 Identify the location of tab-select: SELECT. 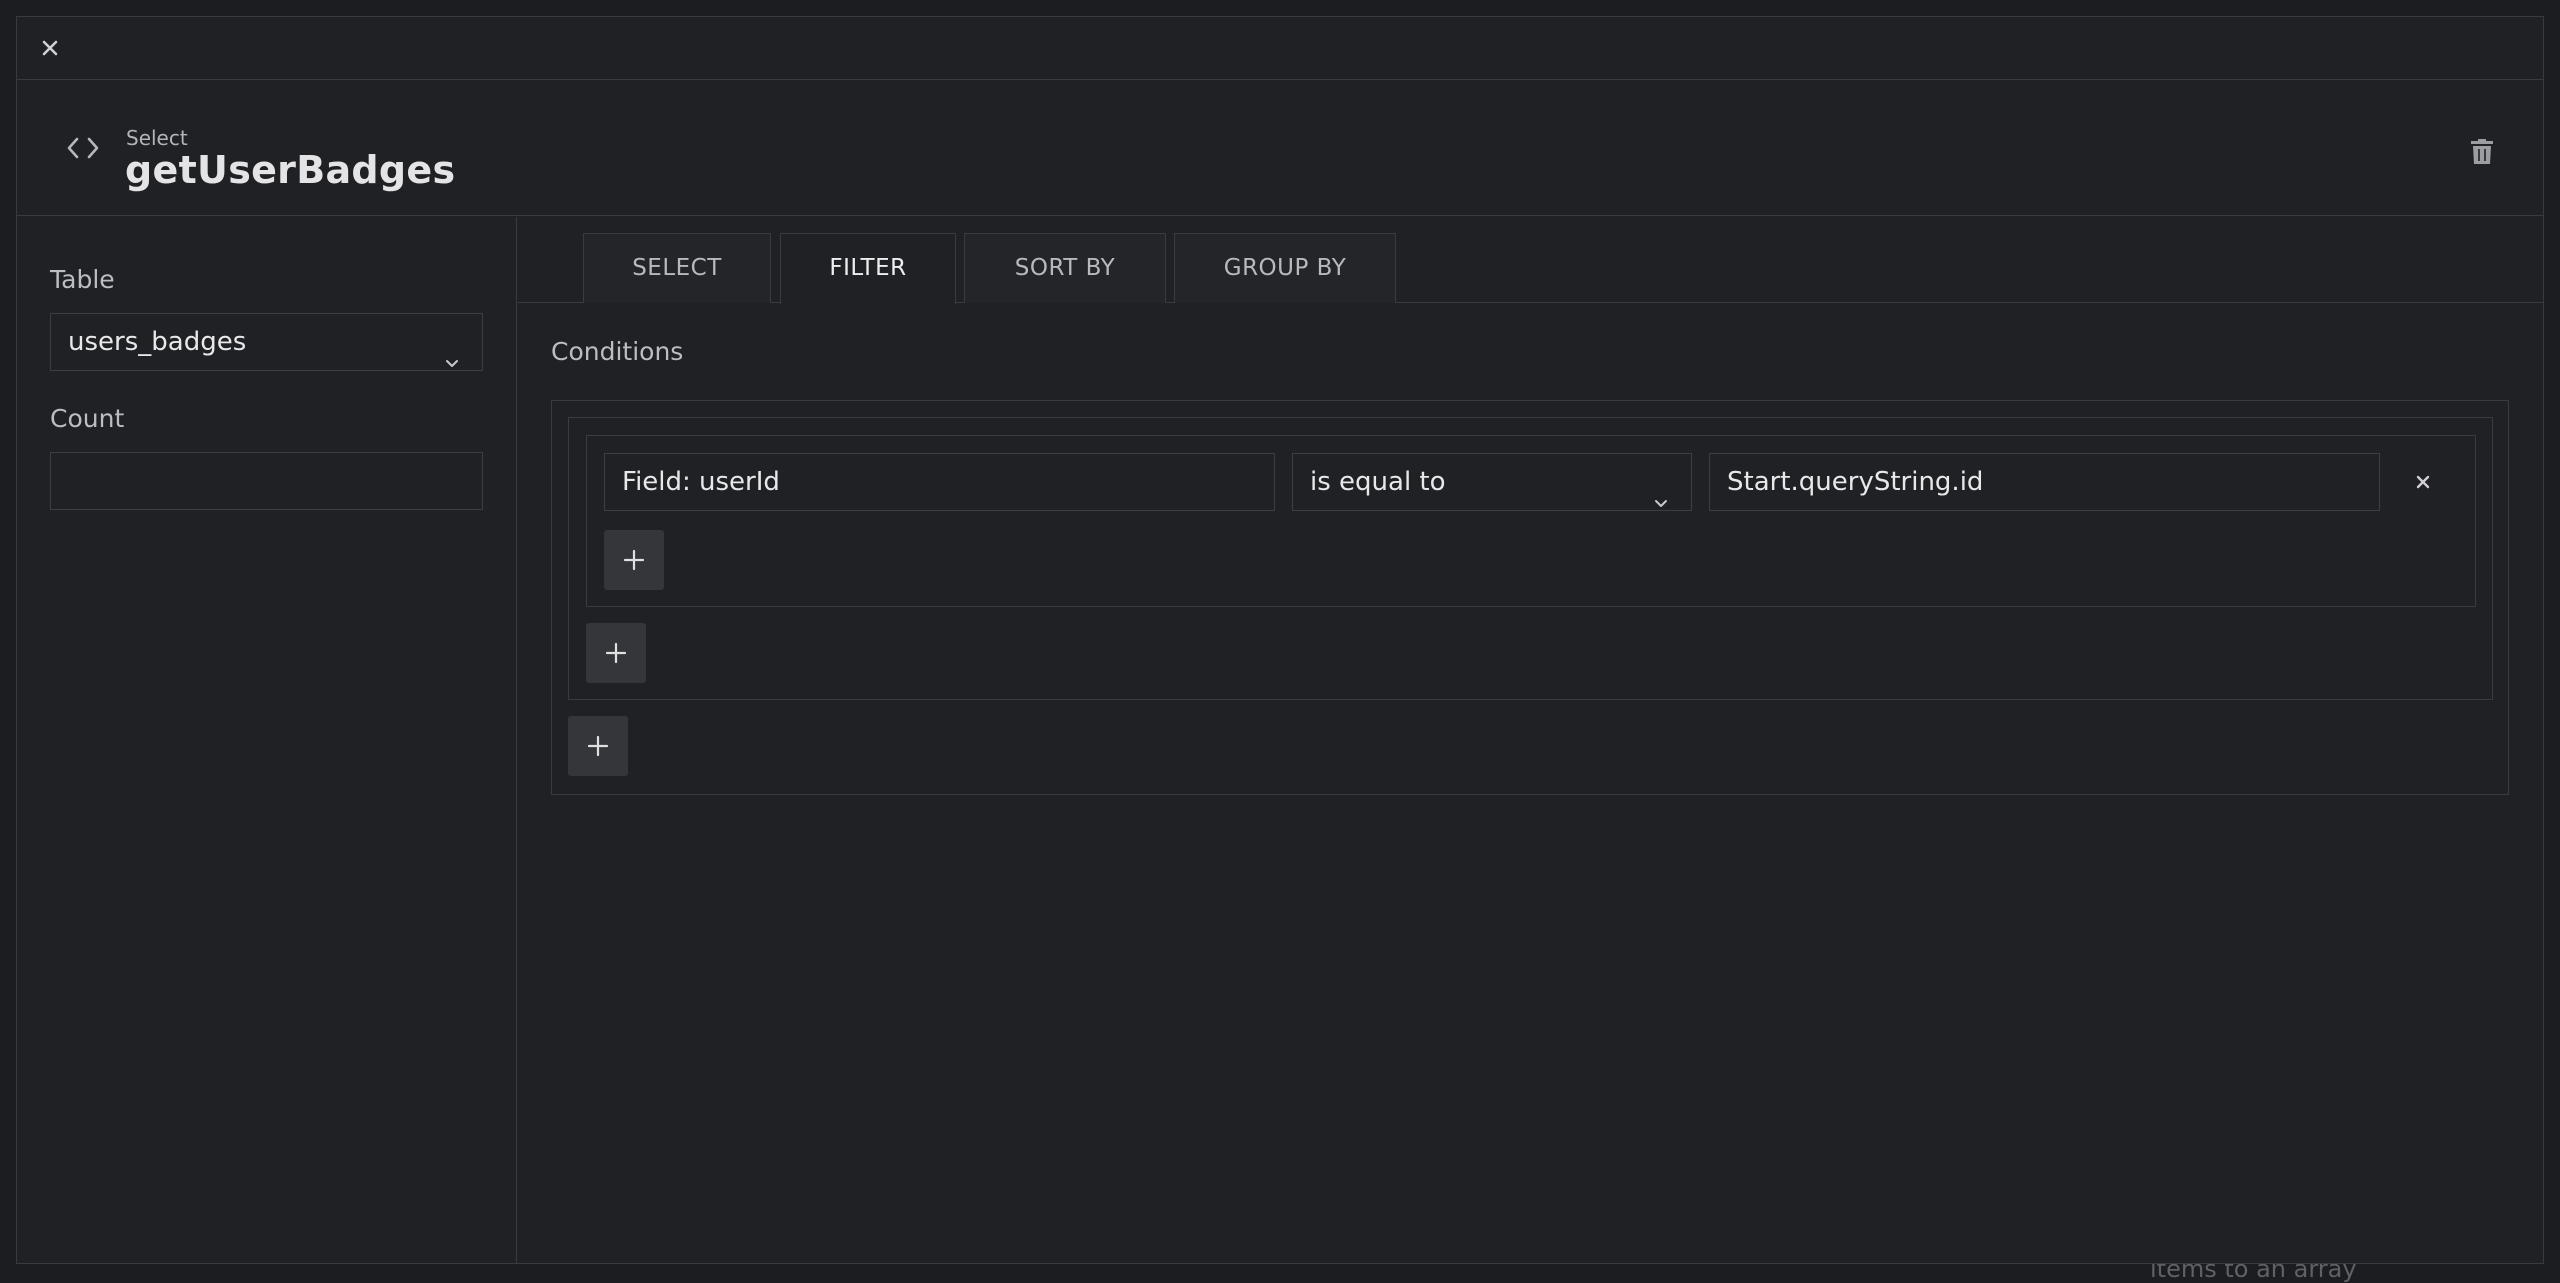
(677, 268).